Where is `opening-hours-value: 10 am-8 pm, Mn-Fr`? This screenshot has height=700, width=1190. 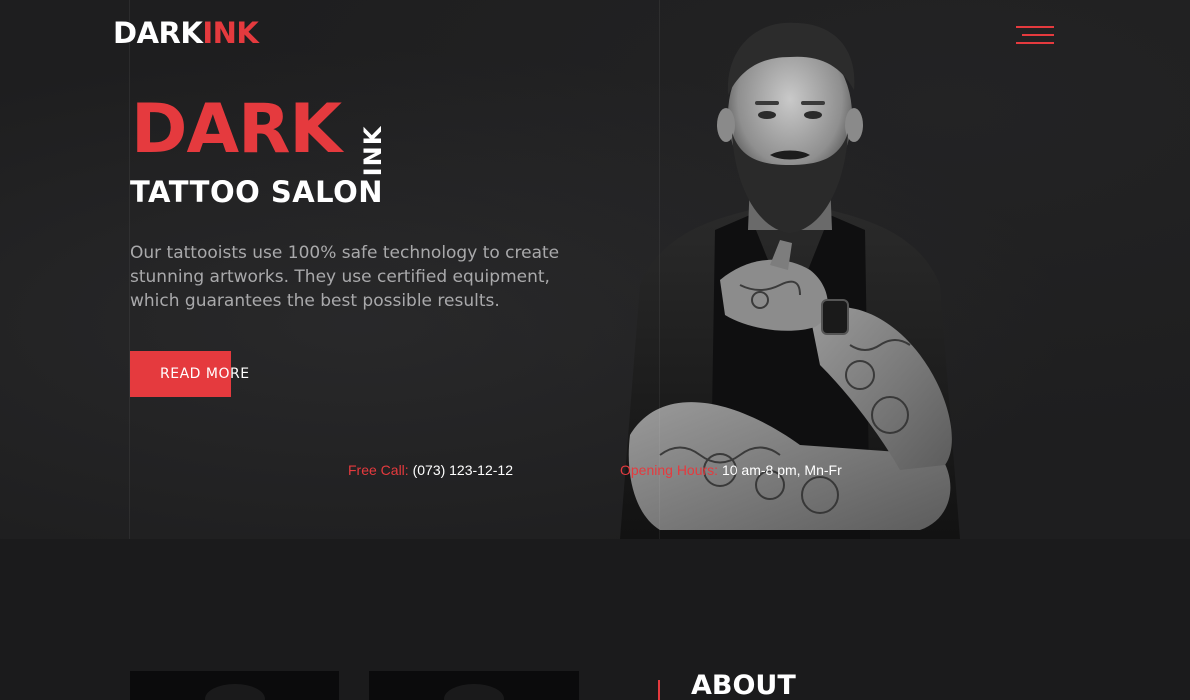
opening-hours-value: 10 am-8 pm, Mn-Fr is located at coordinates (781, 470).